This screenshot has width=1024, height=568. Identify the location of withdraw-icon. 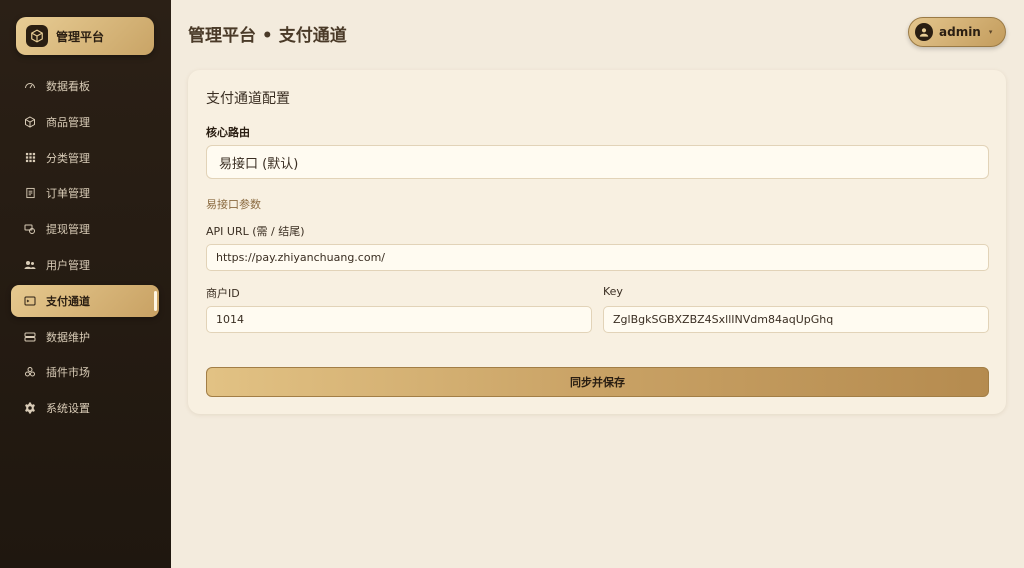
(30, 229).